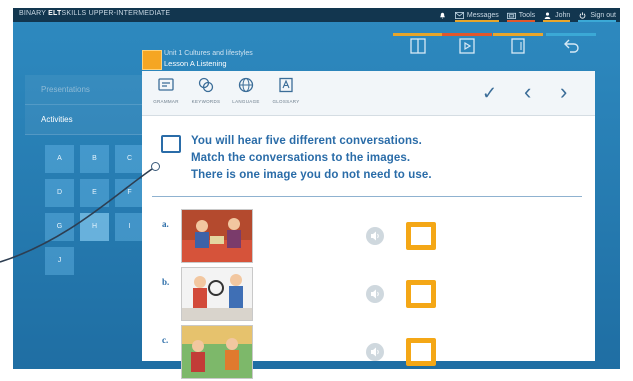 This screenshot has width=633, height=381. I want to click on callout-pointer, so click(78, 214).